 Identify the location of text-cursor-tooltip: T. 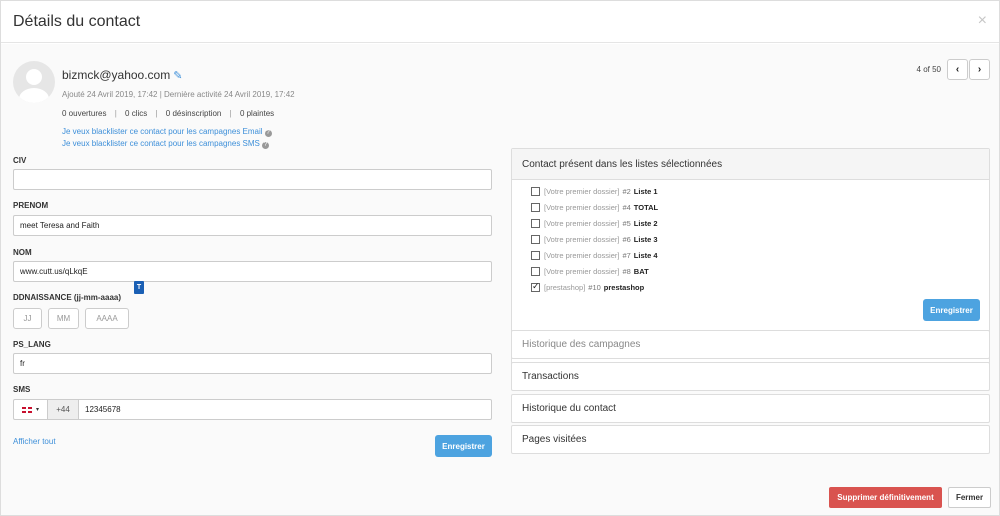
(139, 287).